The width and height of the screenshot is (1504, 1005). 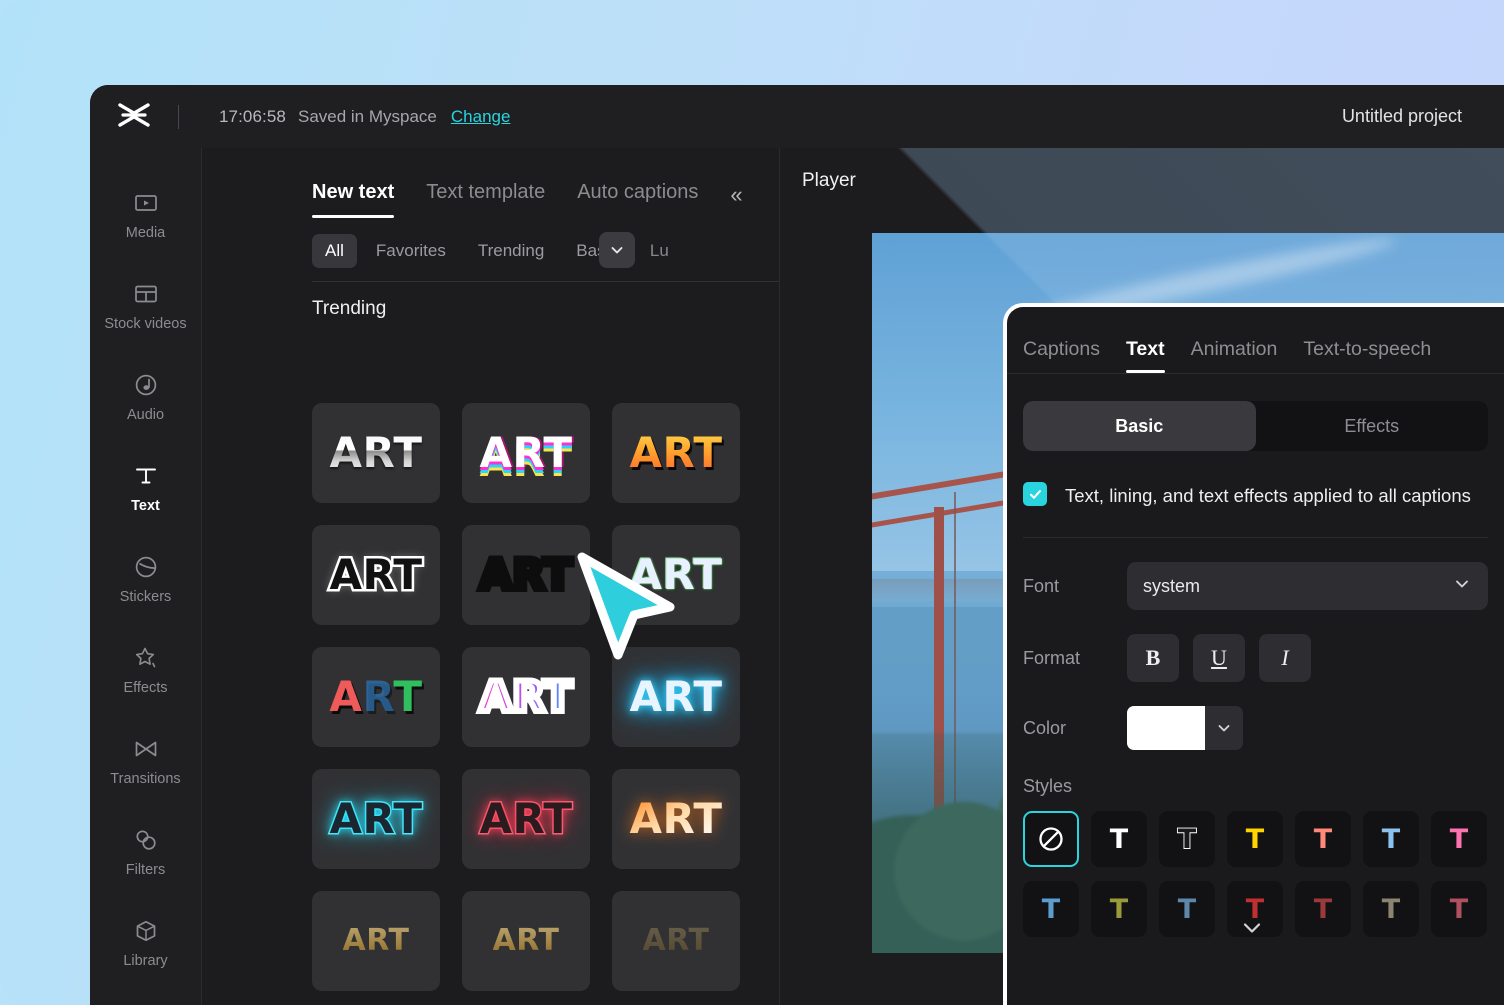 What do you see at coordinates (145, 670) in the screenshot?
I see `sidebar-item-effects: Effects` at bounding box center [145, 670].